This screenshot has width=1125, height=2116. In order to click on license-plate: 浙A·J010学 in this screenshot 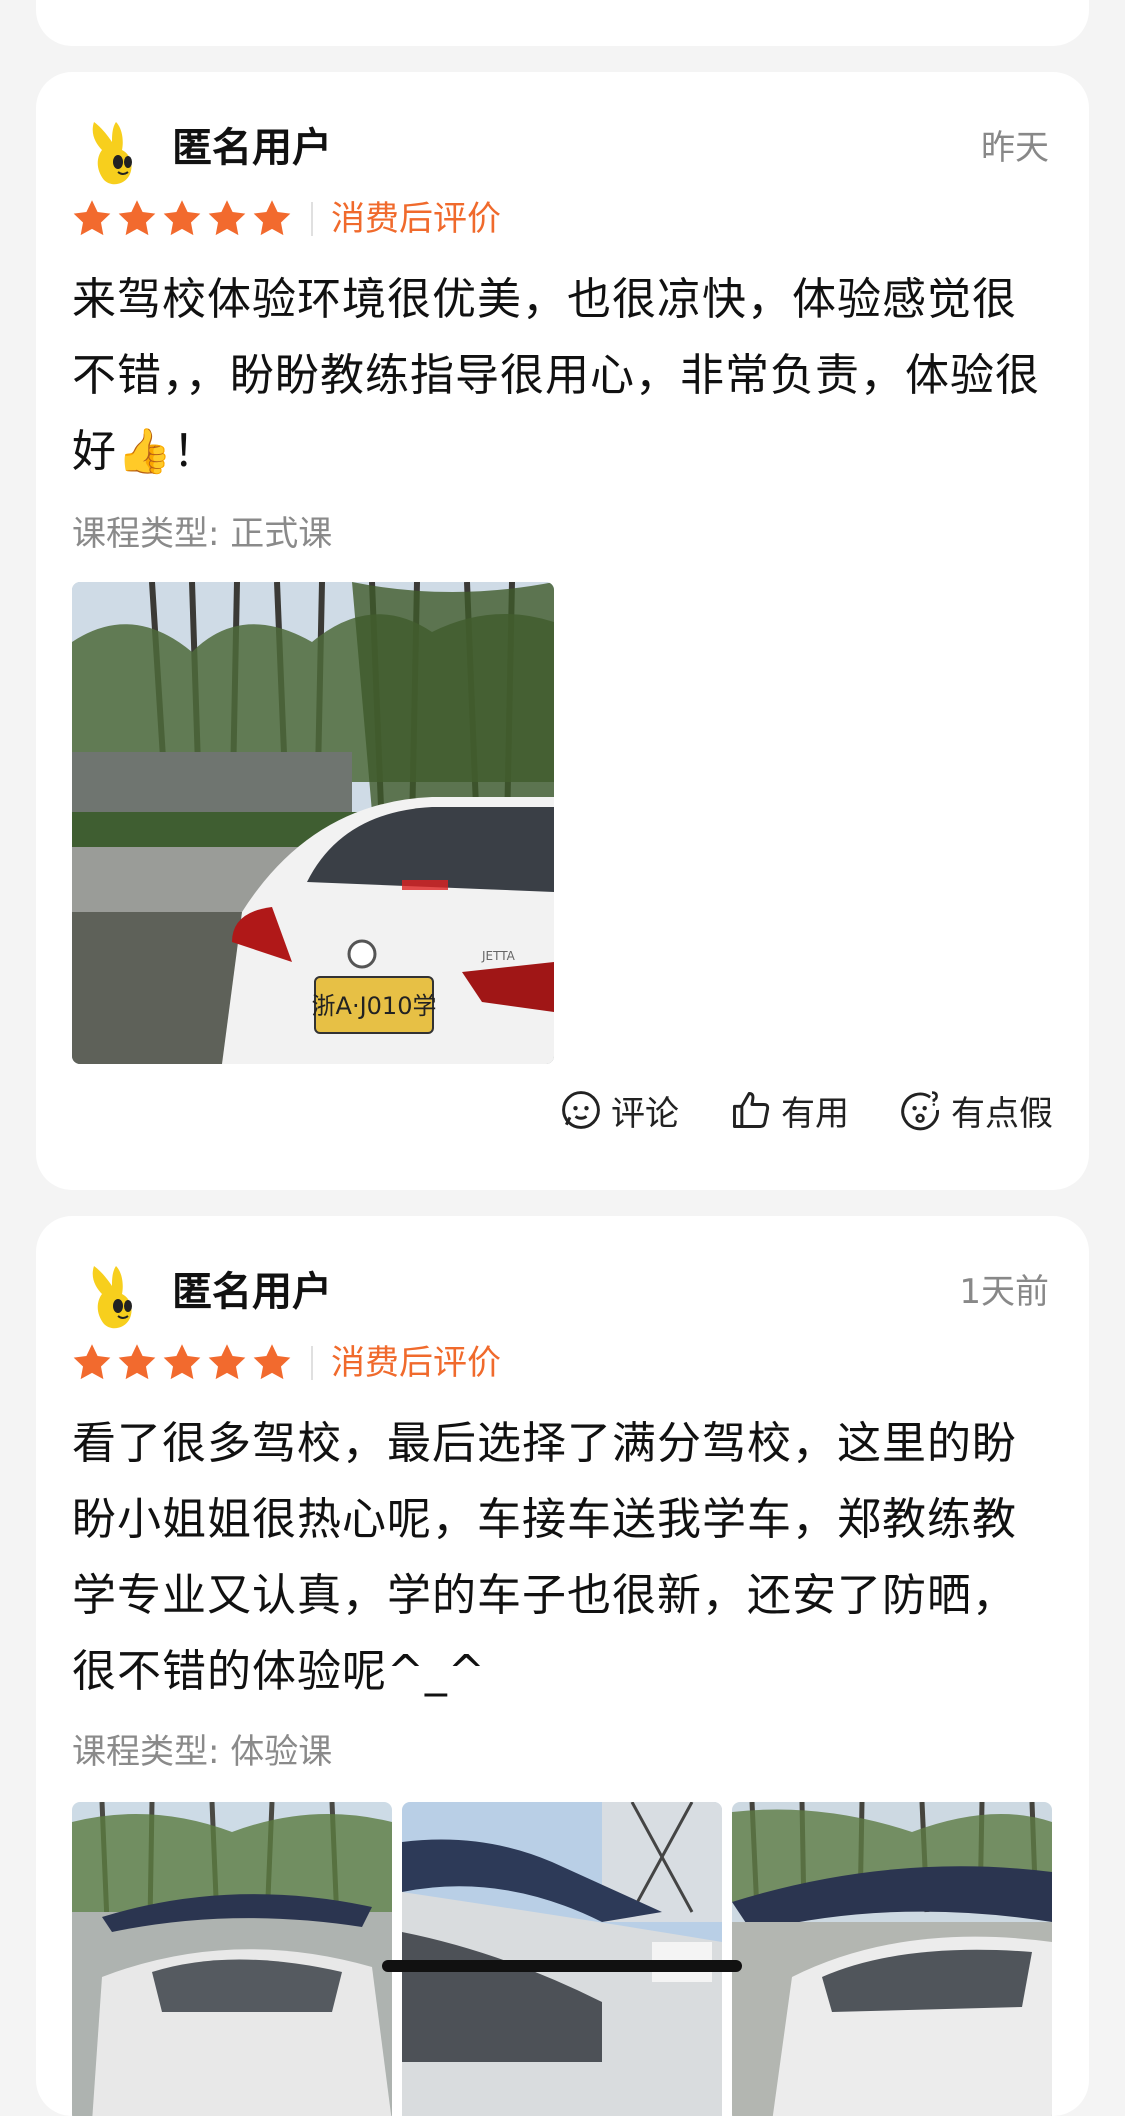, I will do `click(374, 1006)`.